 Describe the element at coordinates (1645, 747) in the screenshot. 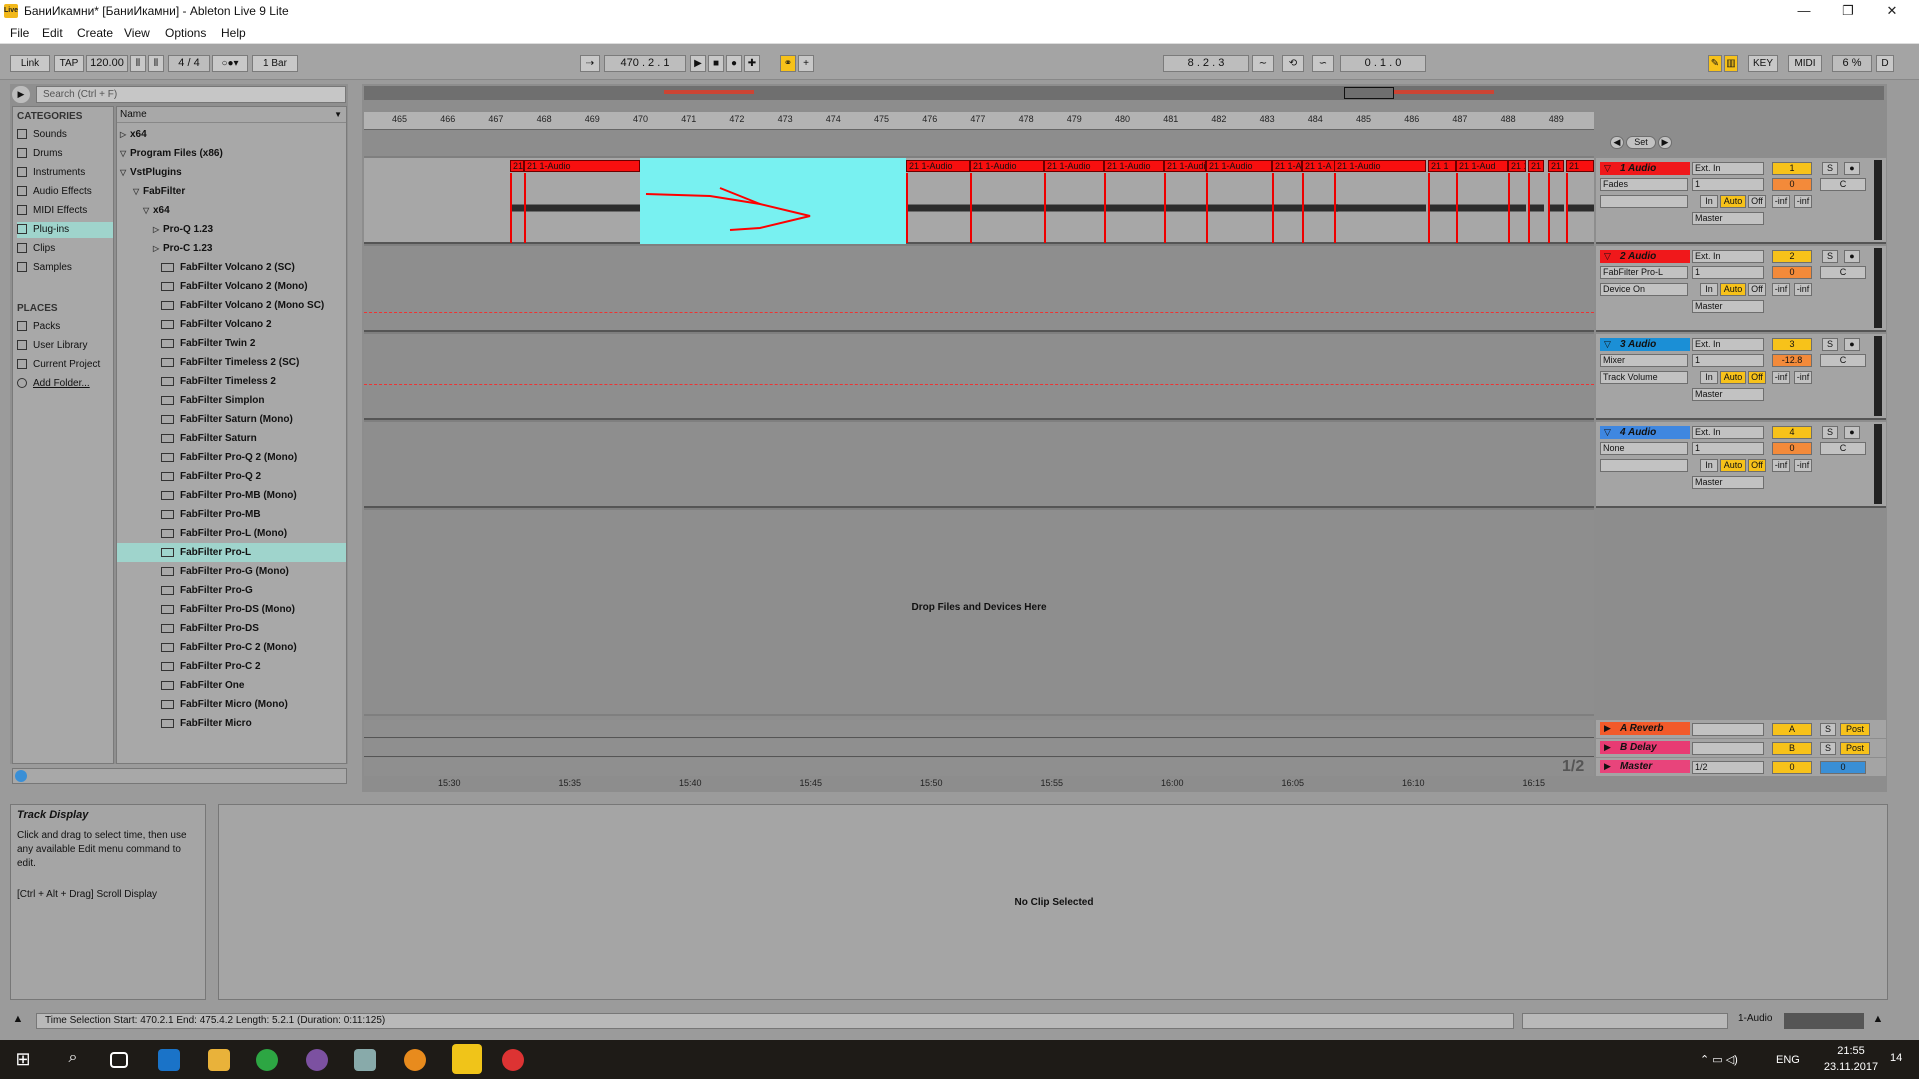

I see `return-name: B Delay` at that location.